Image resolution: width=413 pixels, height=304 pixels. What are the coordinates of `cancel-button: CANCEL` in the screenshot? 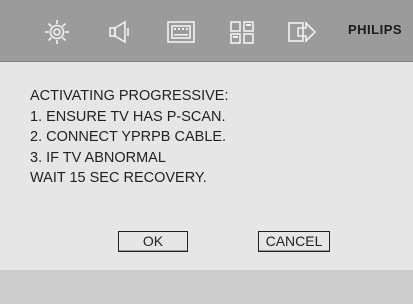 It's located at (294, 241).